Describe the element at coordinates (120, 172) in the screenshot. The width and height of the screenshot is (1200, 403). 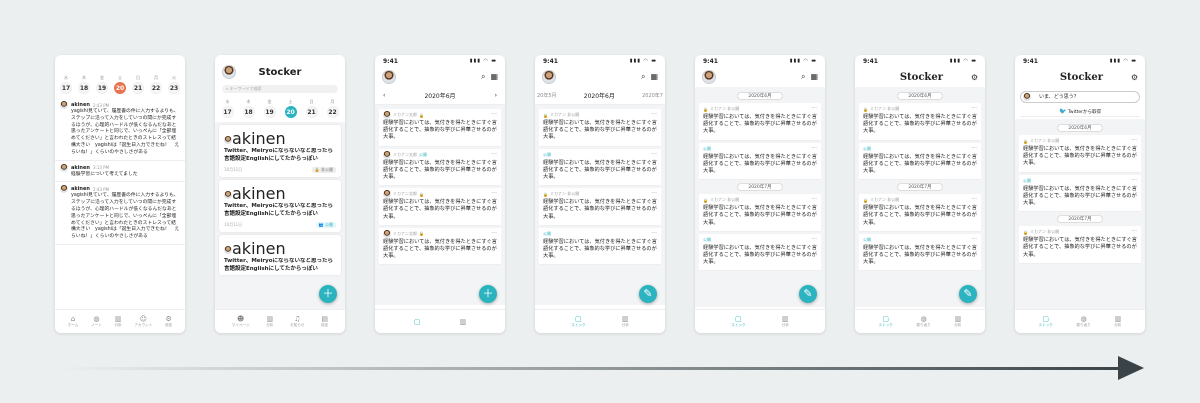
I see `chat-message: akinen 3:13 PM 経験学習について考えてました` at that location.